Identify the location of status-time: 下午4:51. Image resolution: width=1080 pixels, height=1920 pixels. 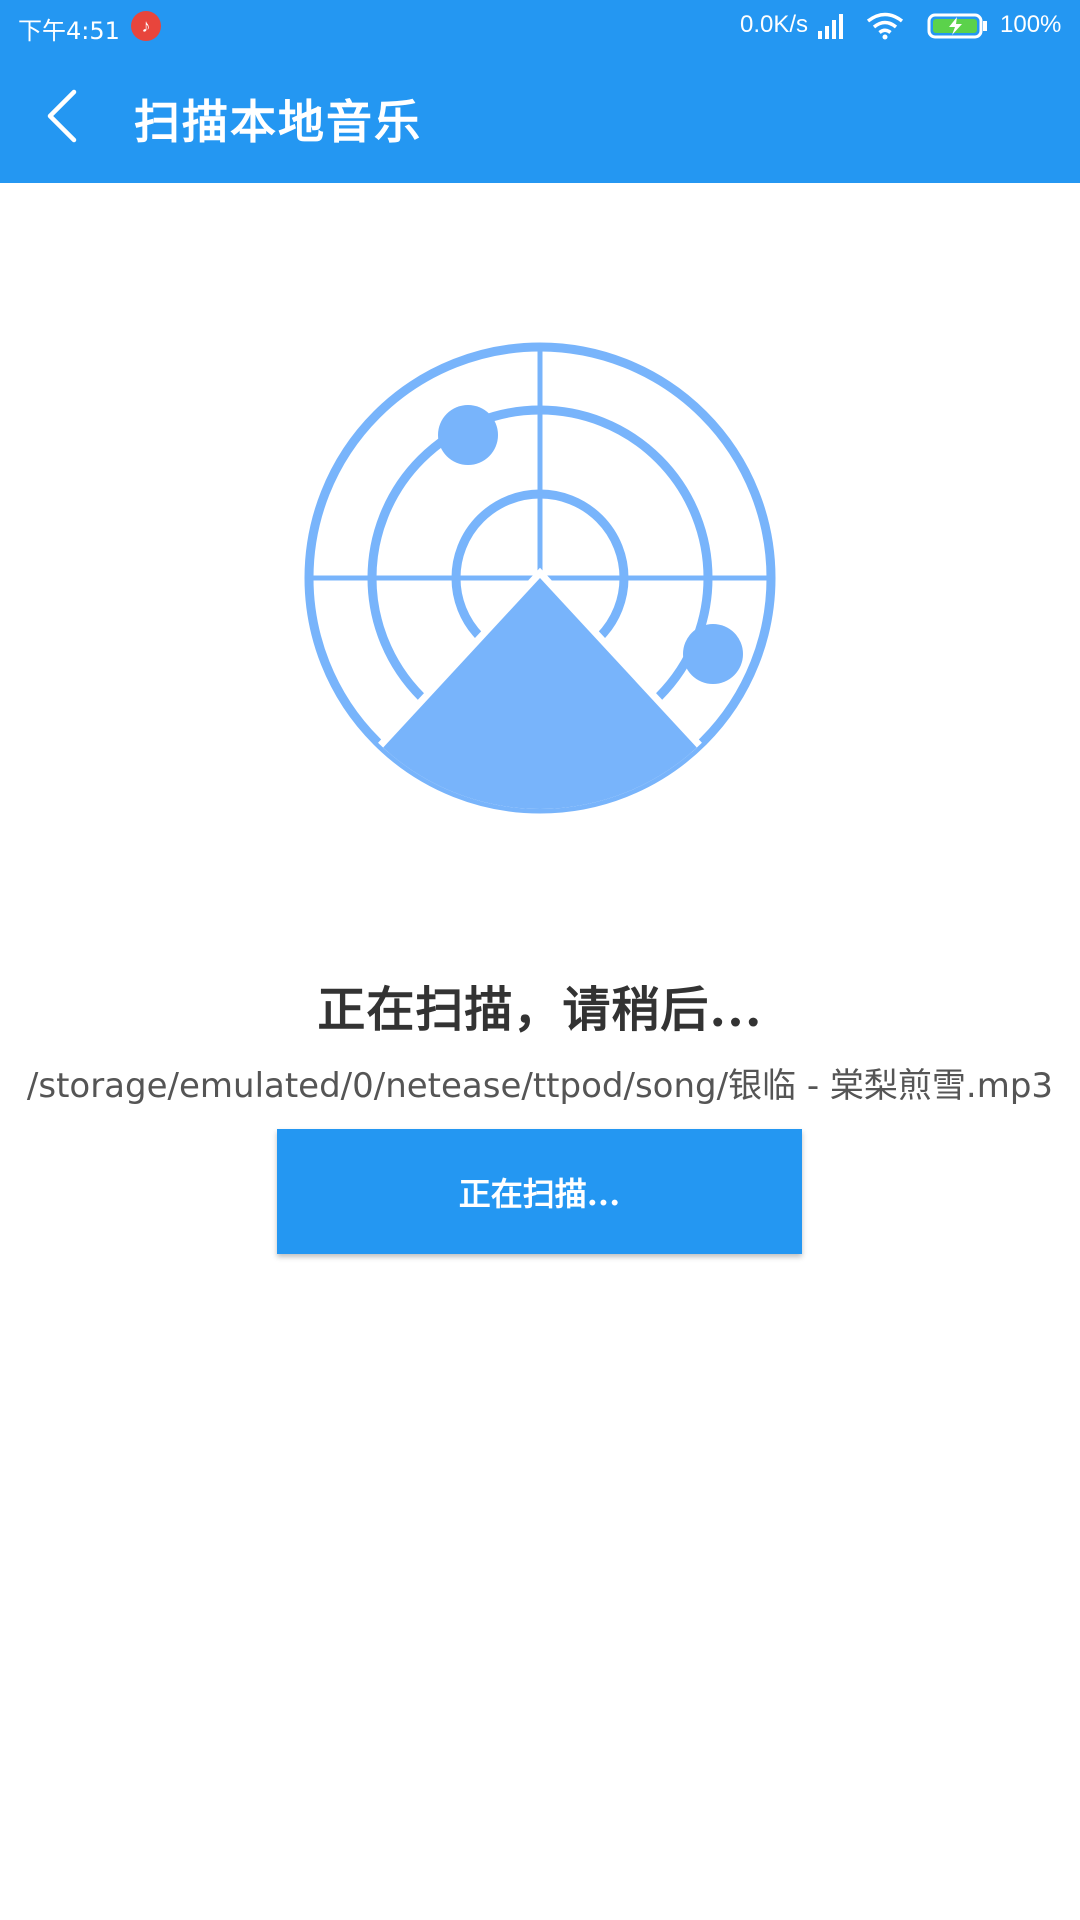
(69, 31).